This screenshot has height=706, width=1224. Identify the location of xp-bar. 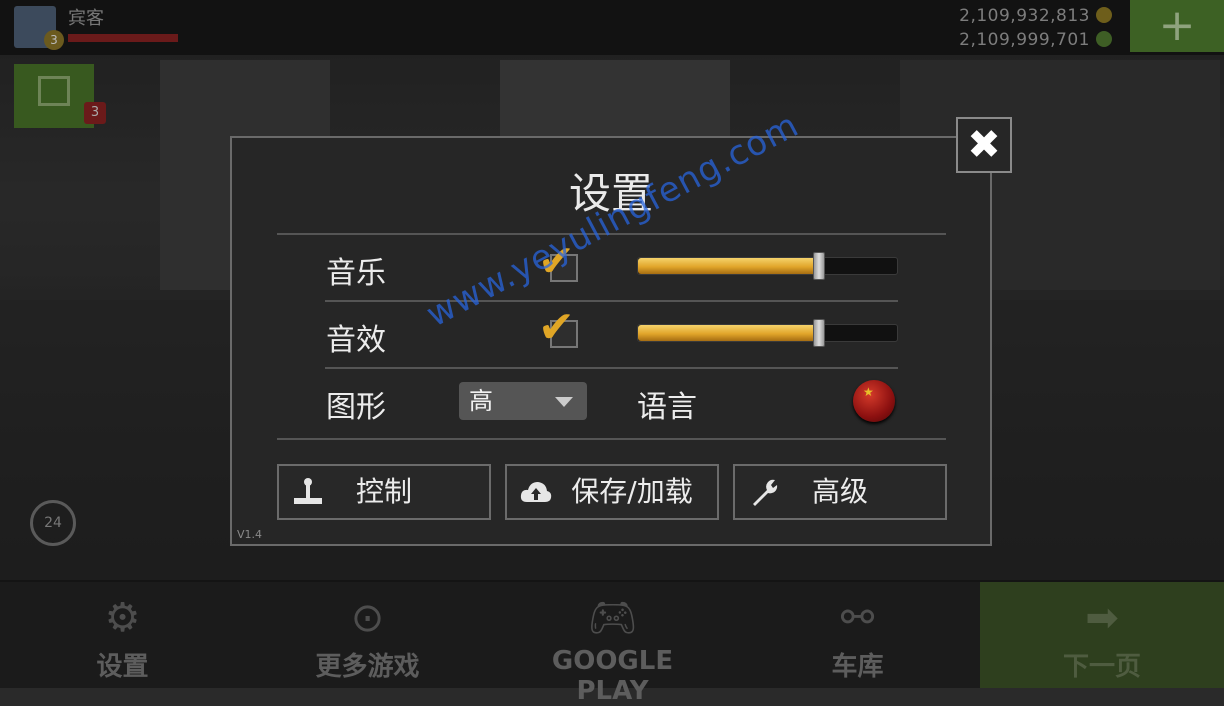
(123, 38).